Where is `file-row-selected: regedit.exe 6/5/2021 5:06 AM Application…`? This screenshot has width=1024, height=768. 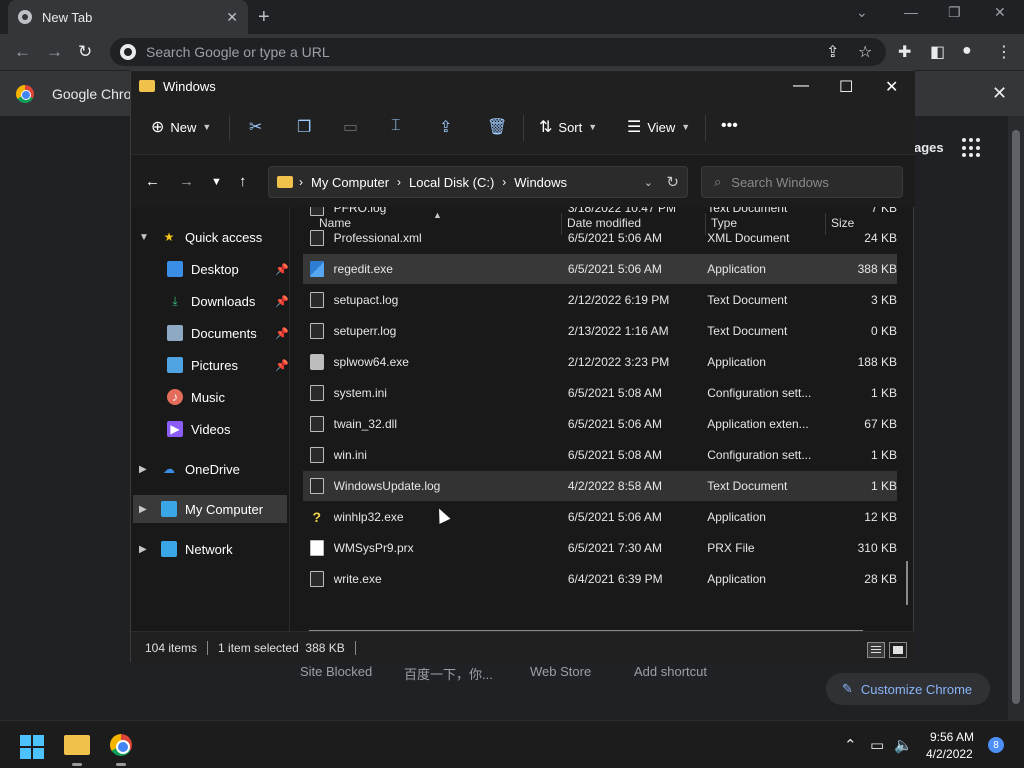
file-row-selected: regedit.exe 6/5/2021 5:06 AM Application… is located at coordinates (600, 269).